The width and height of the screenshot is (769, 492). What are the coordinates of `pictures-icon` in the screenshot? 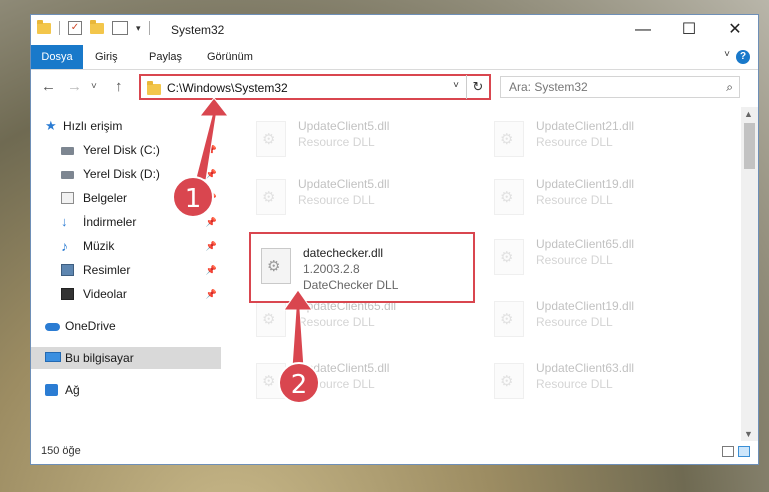 It's located at (67, 270).